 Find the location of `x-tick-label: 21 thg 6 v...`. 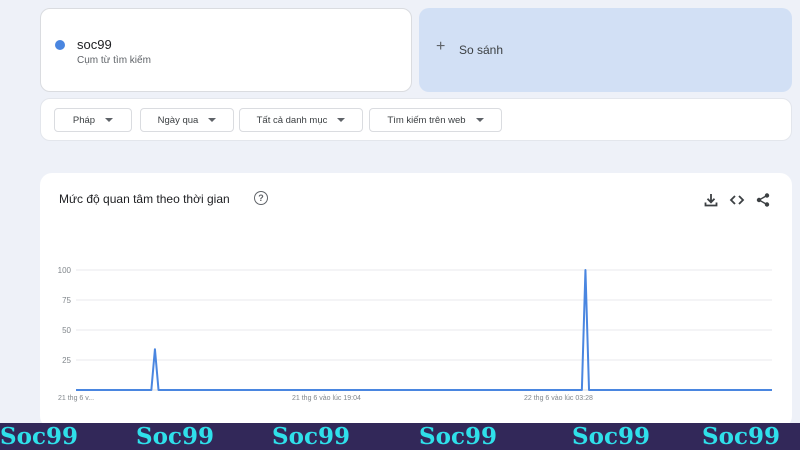

x-tick-label: 21 thg 6 v... is located at coordinates (76, 398).